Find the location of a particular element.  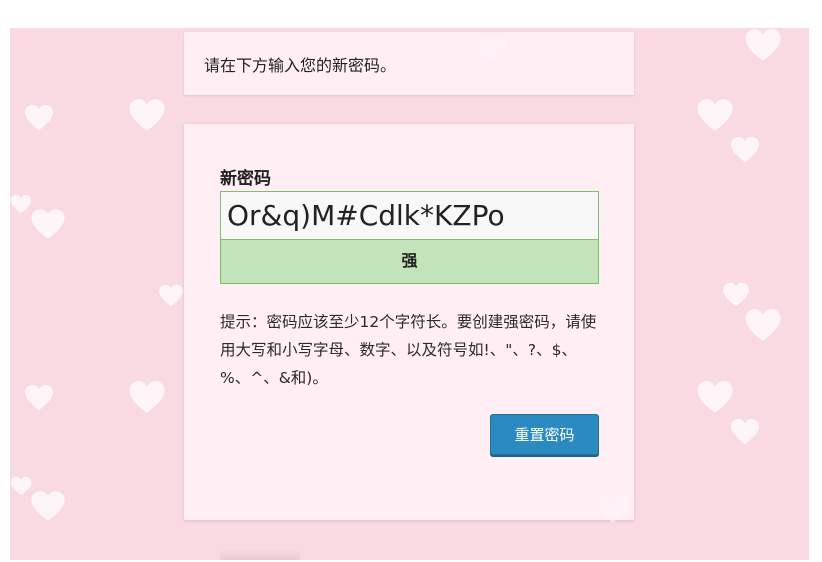

reset-message-text: 请在下方输入您的新密码。 is located at coordinates (300, 65).